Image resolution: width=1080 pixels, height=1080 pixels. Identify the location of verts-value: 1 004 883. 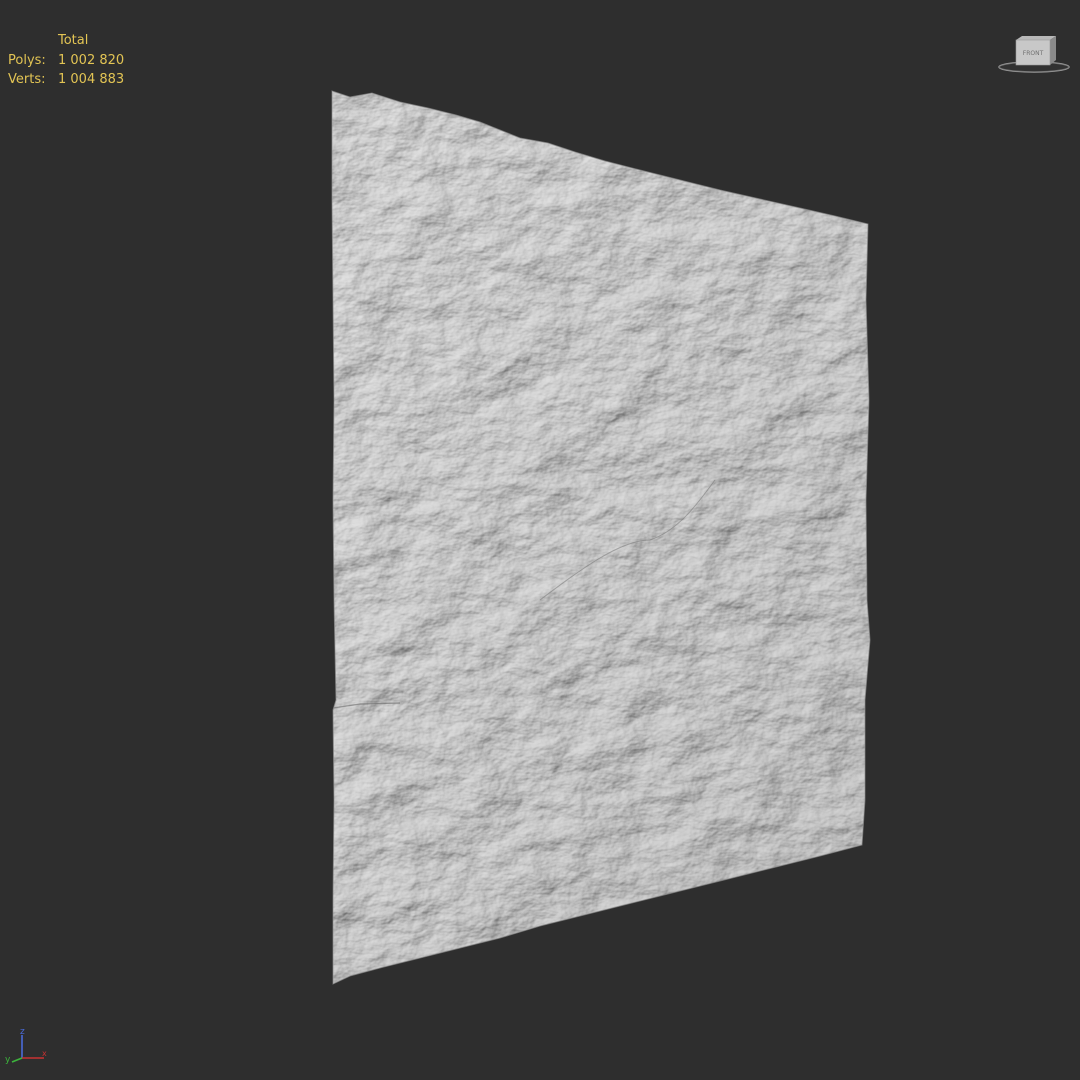
(91, 79).